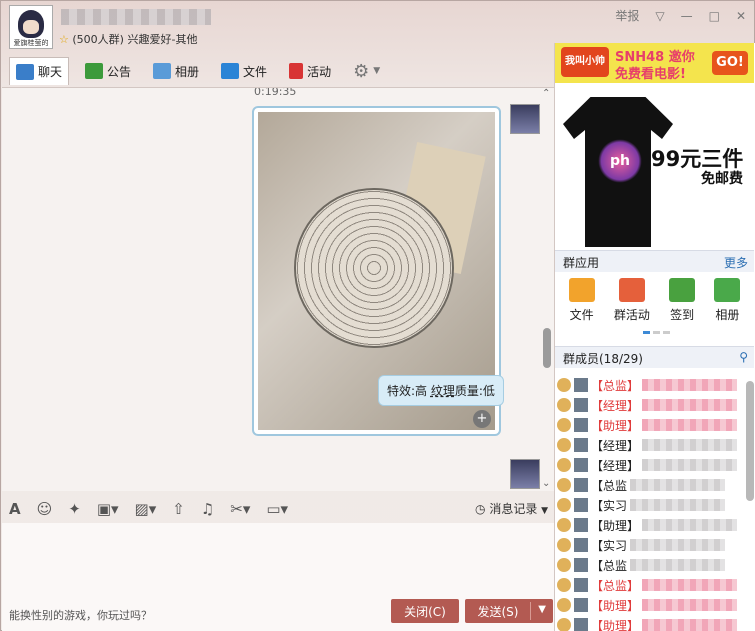 This screenshot has width=755, height=631. I want to click on red-flag-icon, so click(296, 71).